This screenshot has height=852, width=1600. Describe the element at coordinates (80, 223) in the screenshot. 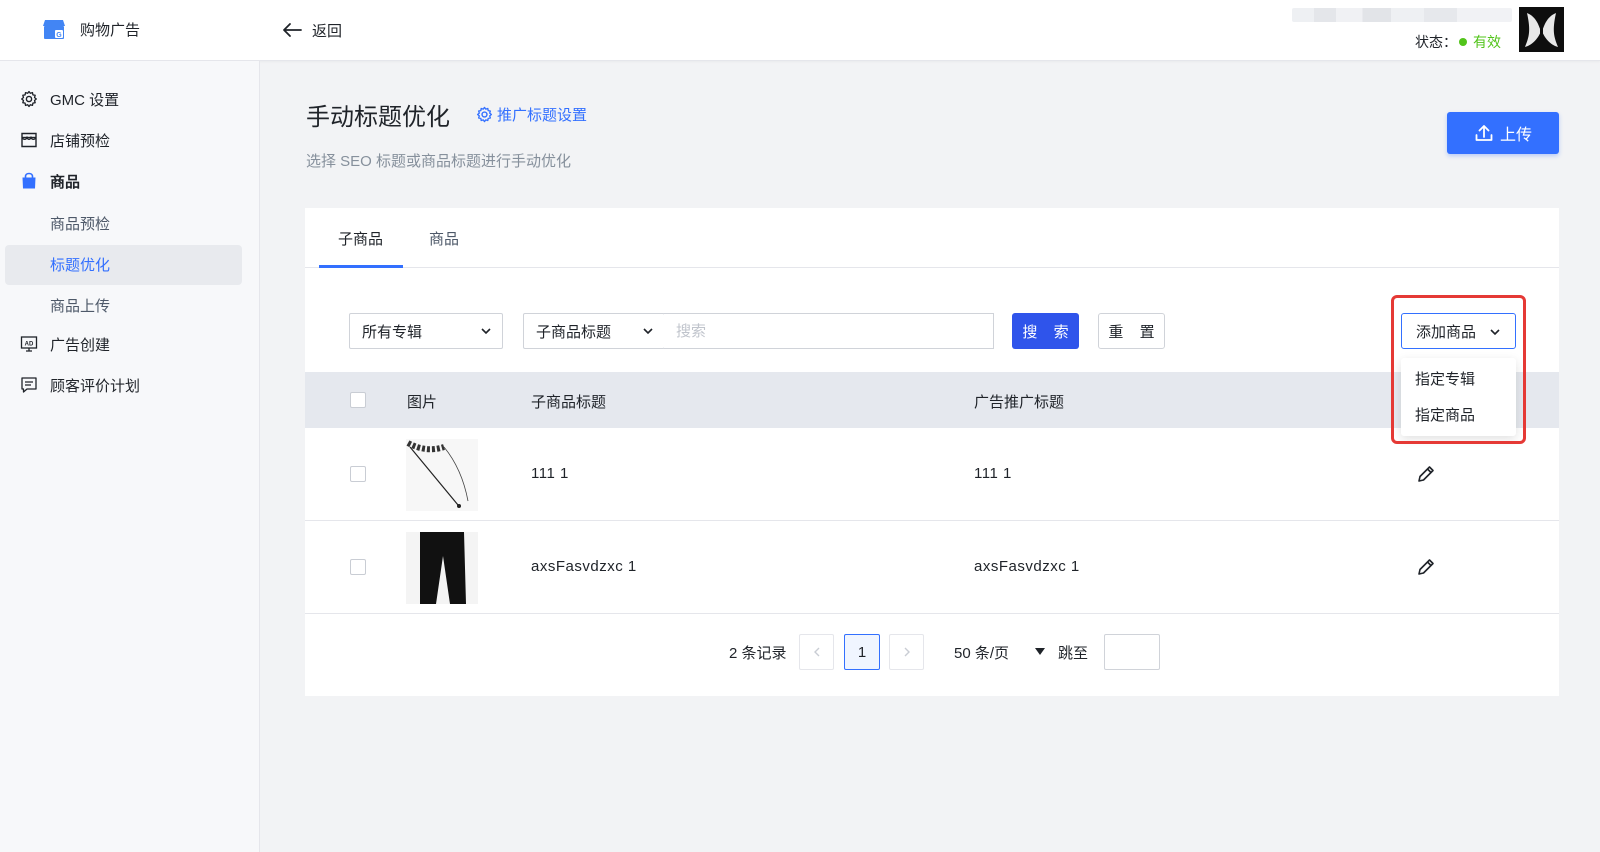

I see `sidebar-item-product-precheck: 商品预检` at that location.